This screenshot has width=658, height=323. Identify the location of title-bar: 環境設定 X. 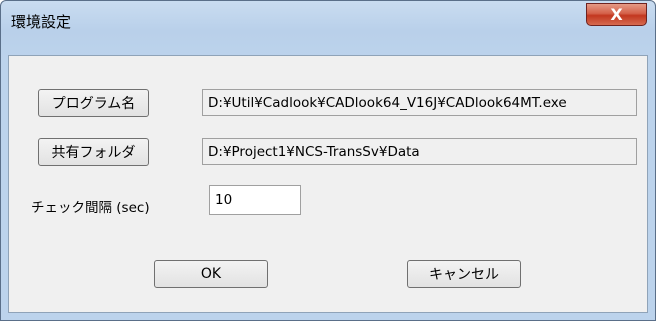
(328, 21).